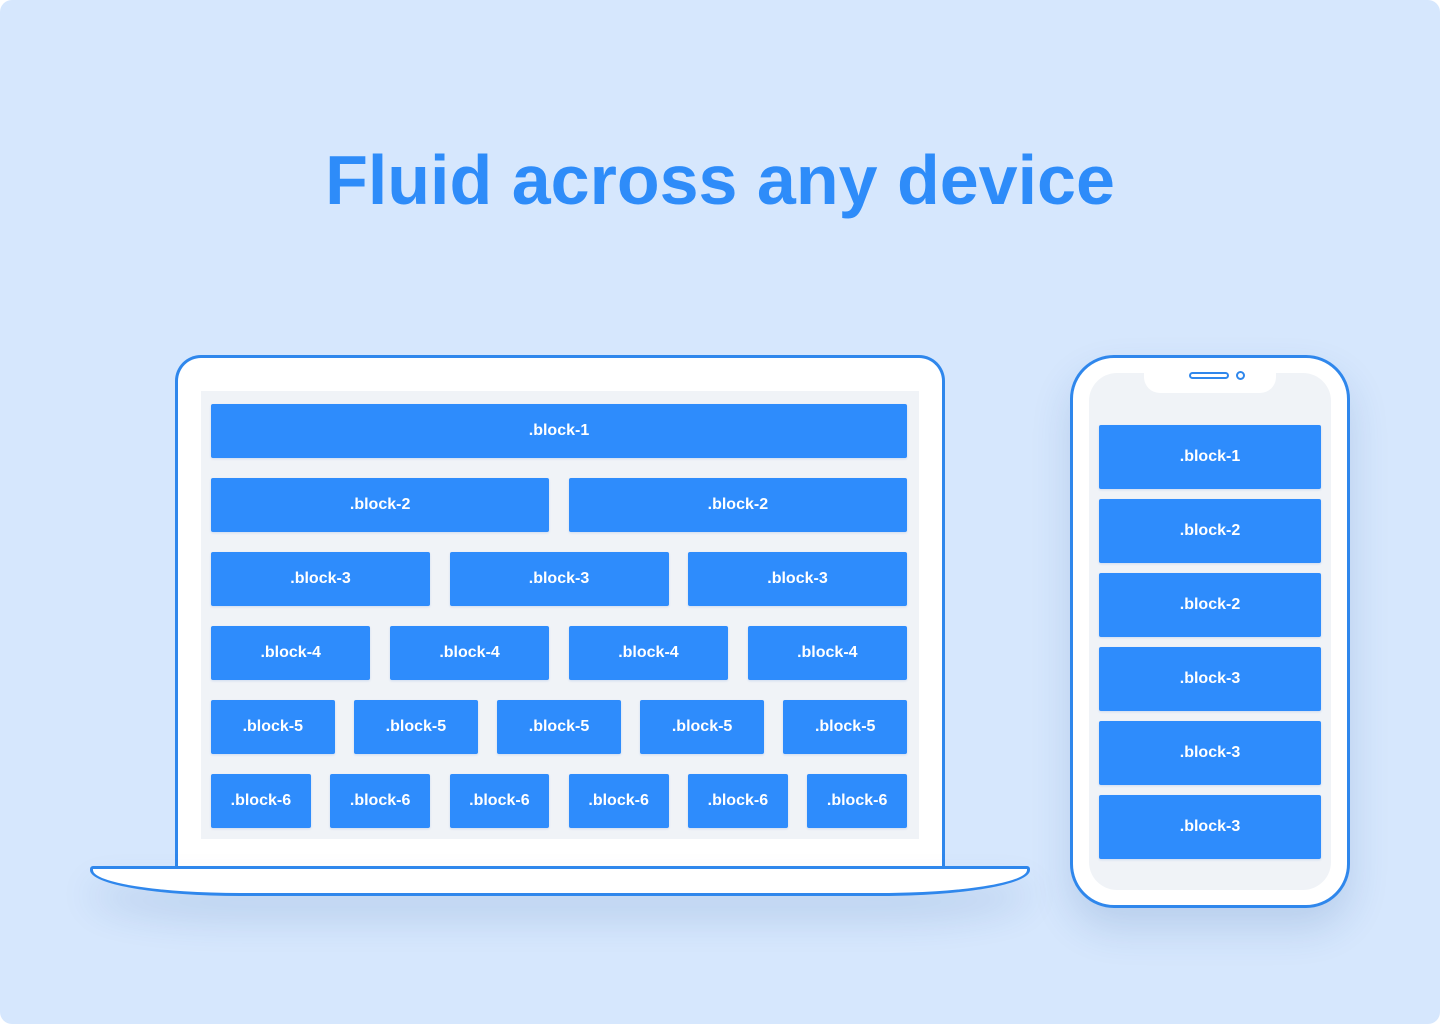 The image size is (1440, 1024). I want to click on phone-block: .block-1, so click(1210, 457).